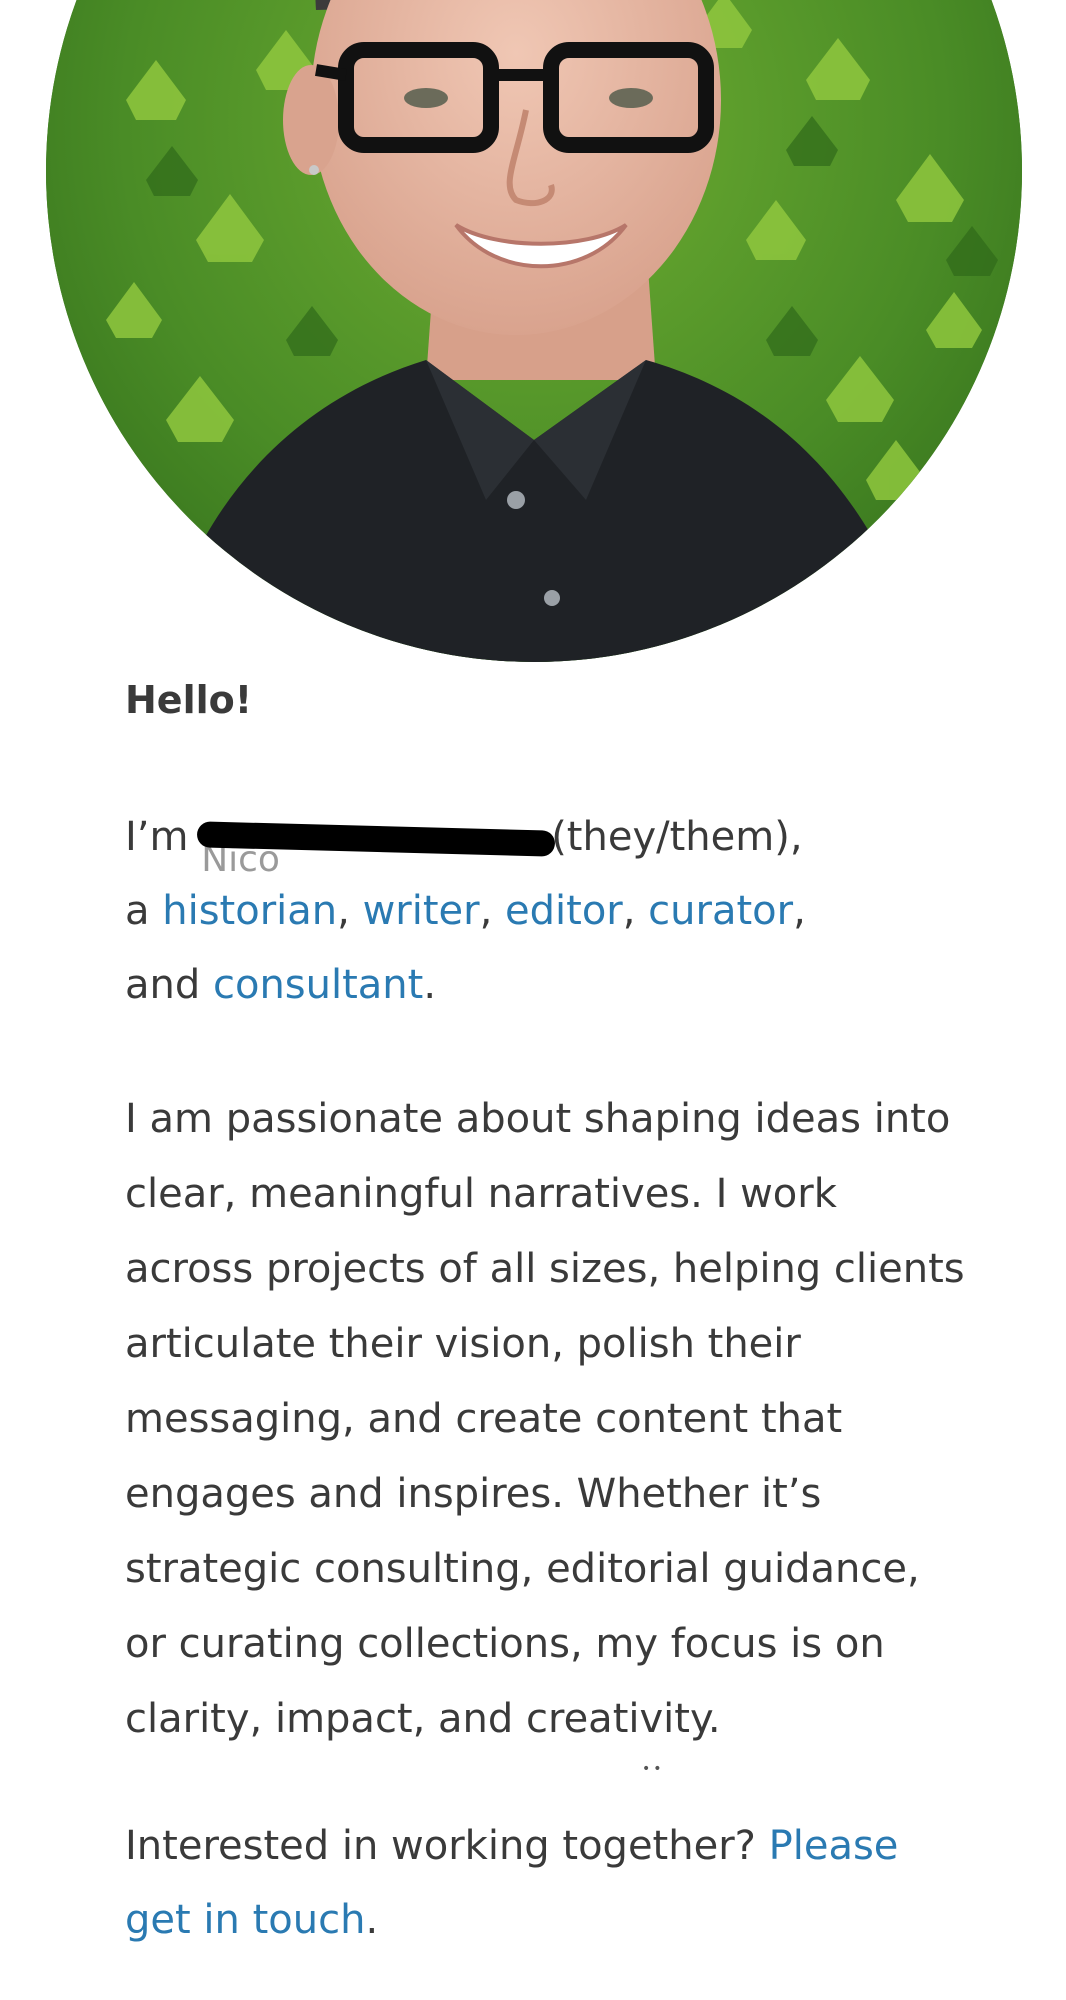 The height and width of the screenshot is (2000, 1066). Describe the element at coordinates (157, 837) in the screenshot. I see `intro-prefix: I’m` at that location.